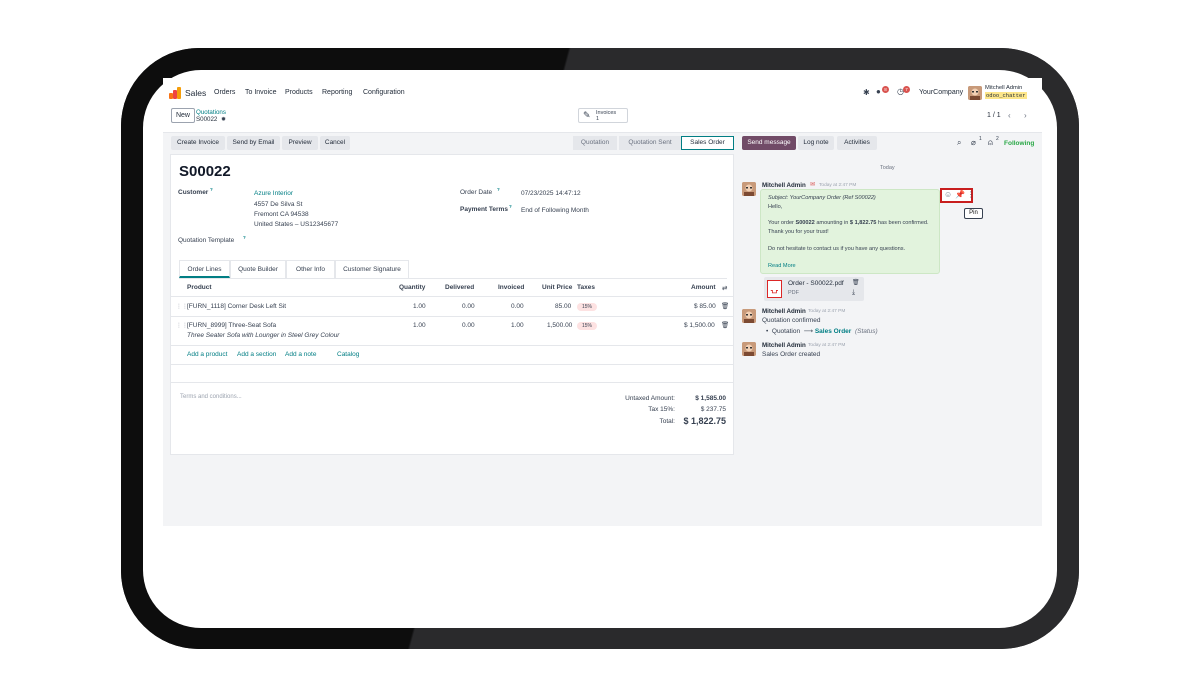 Image resolution: width=1200 pixels, height=697 pixels. I want to click on menu-products: Products, so click(299, 92).